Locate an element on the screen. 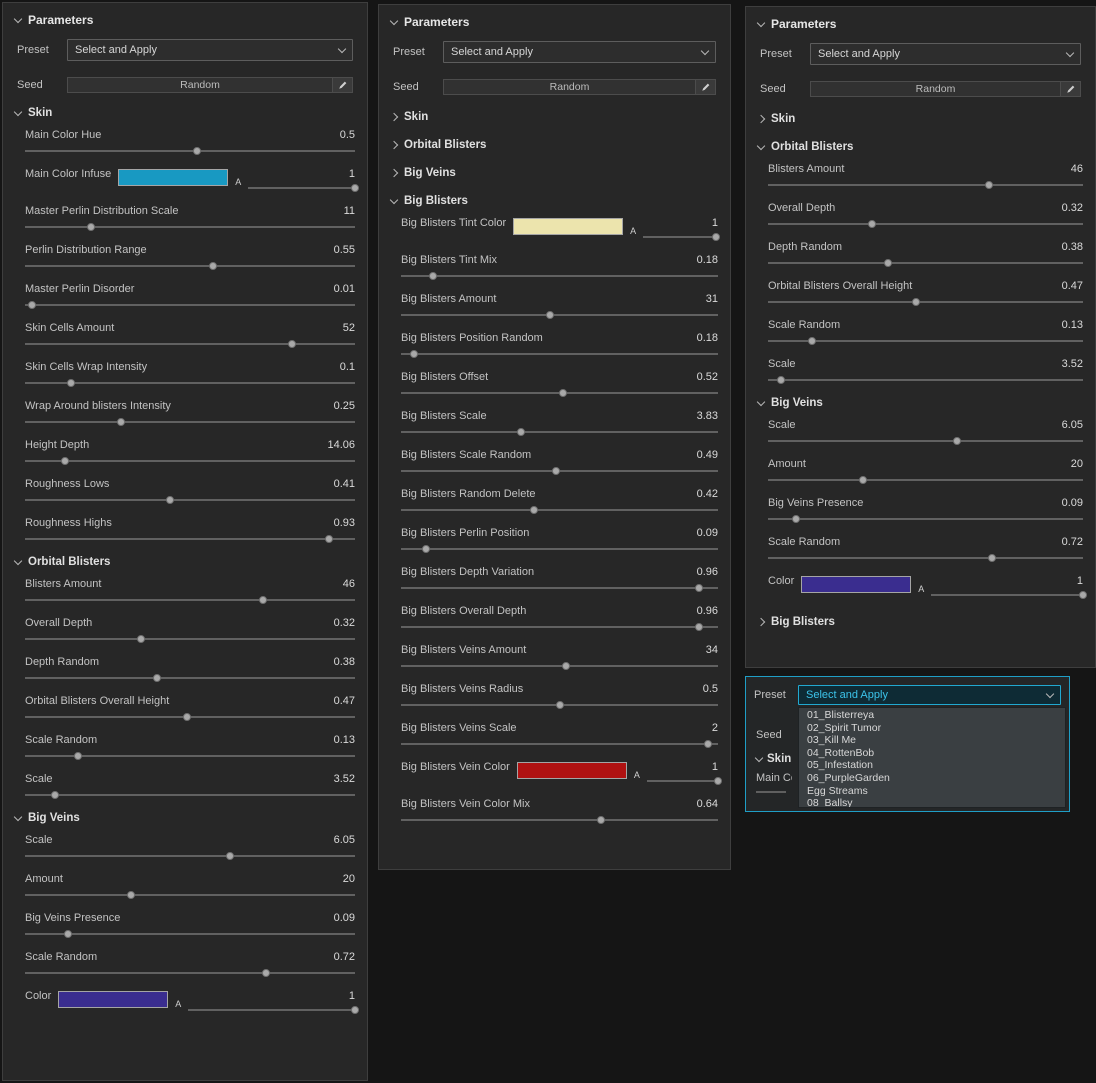  preset-option: 08_Ballsy is located at coordinates (932, 802).